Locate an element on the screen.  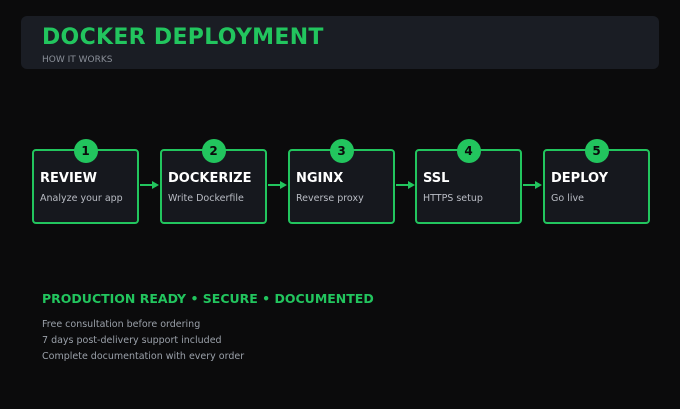
step-review: 1 REVIEW Analyze your app is located at coordinates (85, 181).